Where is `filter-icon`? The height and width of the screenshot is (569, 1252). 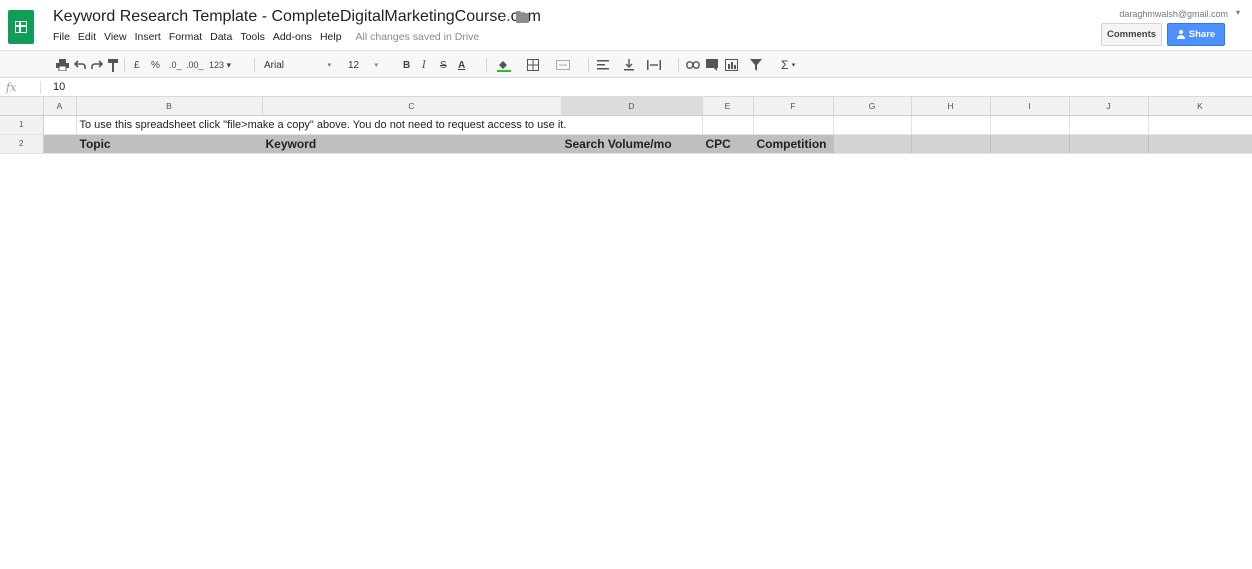 filter-icon is located at coordinates (756, 65).